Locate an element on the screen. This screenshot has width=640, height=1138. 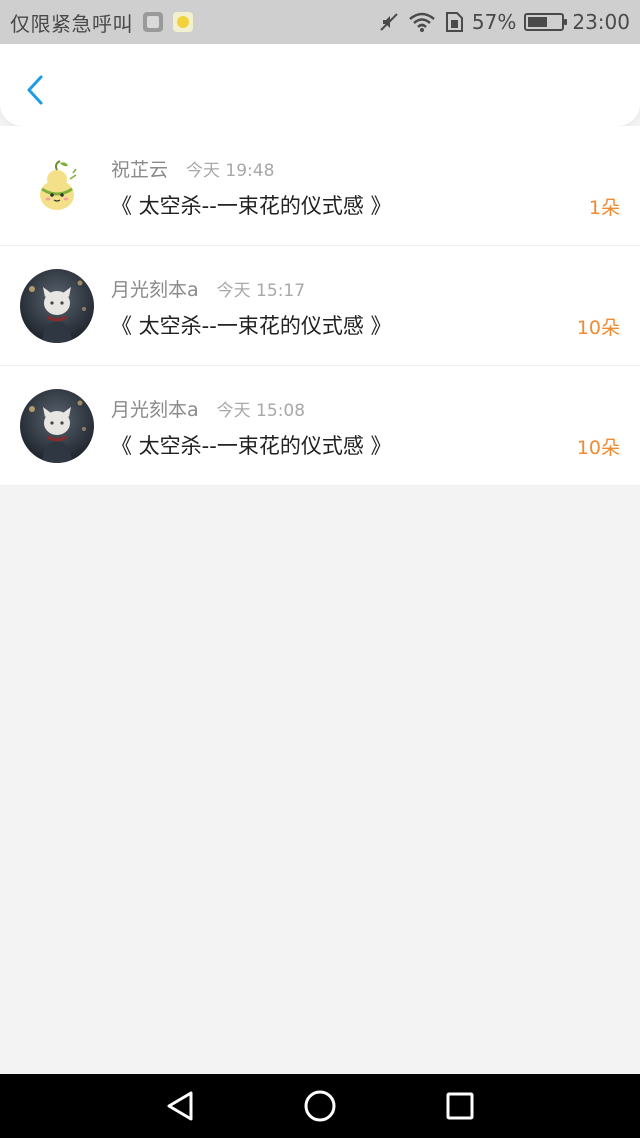
nav-recents-button is located at coordinates (460, 1106).